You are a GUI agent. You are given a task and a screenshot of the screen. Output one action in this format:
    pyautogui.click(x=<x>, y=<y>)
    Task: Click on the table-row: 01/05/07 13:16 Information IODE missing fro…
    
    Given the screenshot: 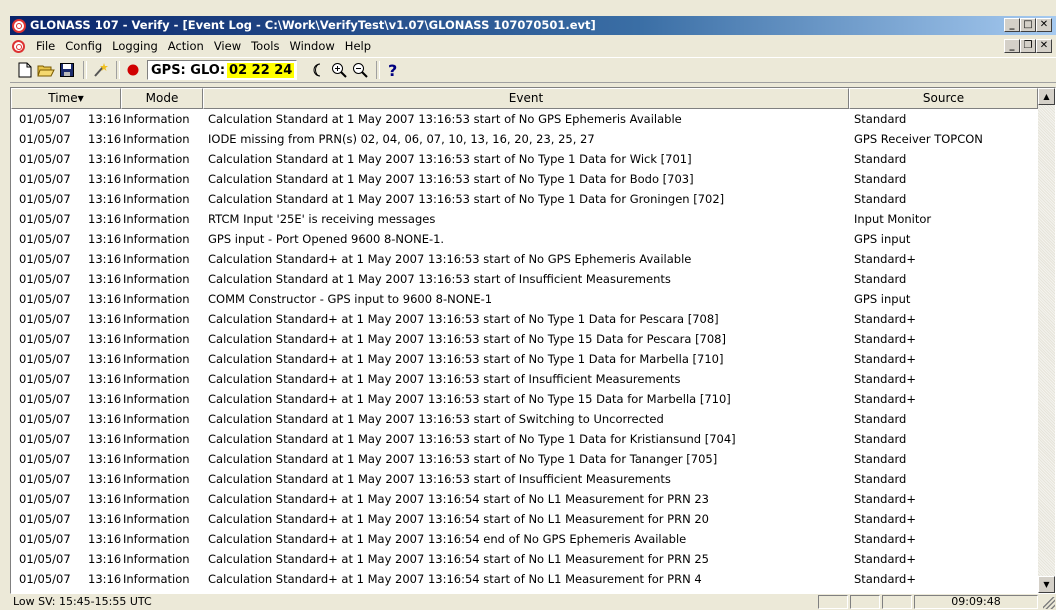 What is the action you would take?
    pyautogui.click(x=524, y=139)
    